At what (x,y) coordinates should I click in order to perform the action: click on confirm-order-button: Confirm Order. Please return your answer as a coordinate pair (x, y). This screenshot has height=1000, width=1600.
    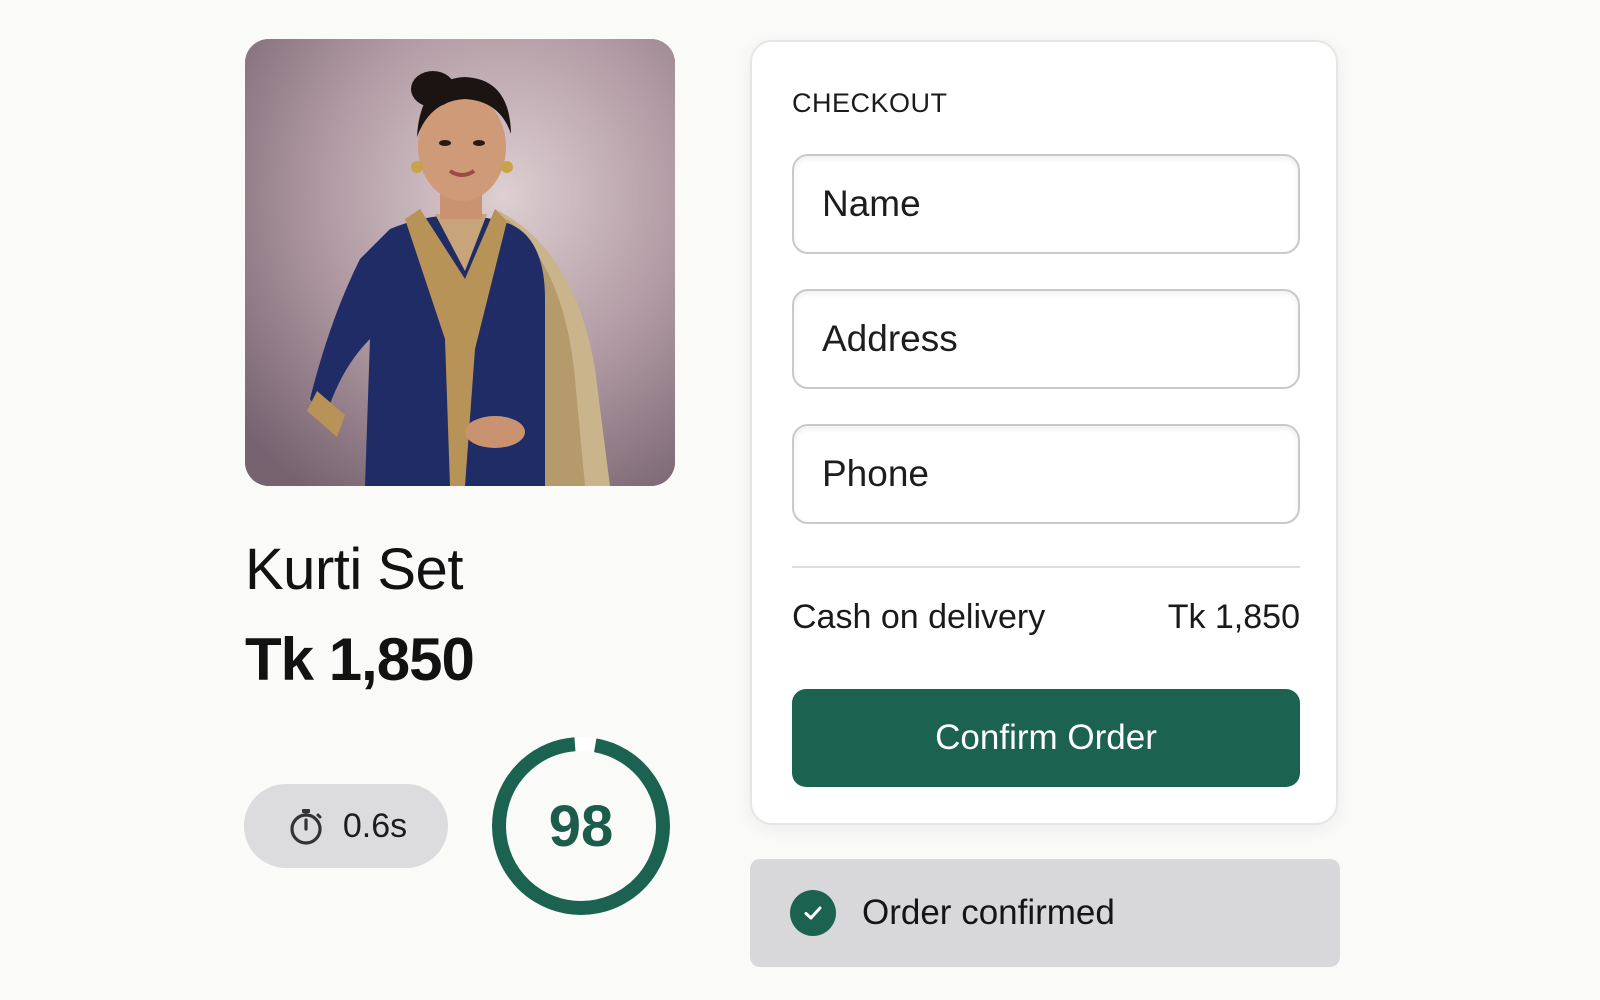
    Looking at the image, I should click on (1046, 738).